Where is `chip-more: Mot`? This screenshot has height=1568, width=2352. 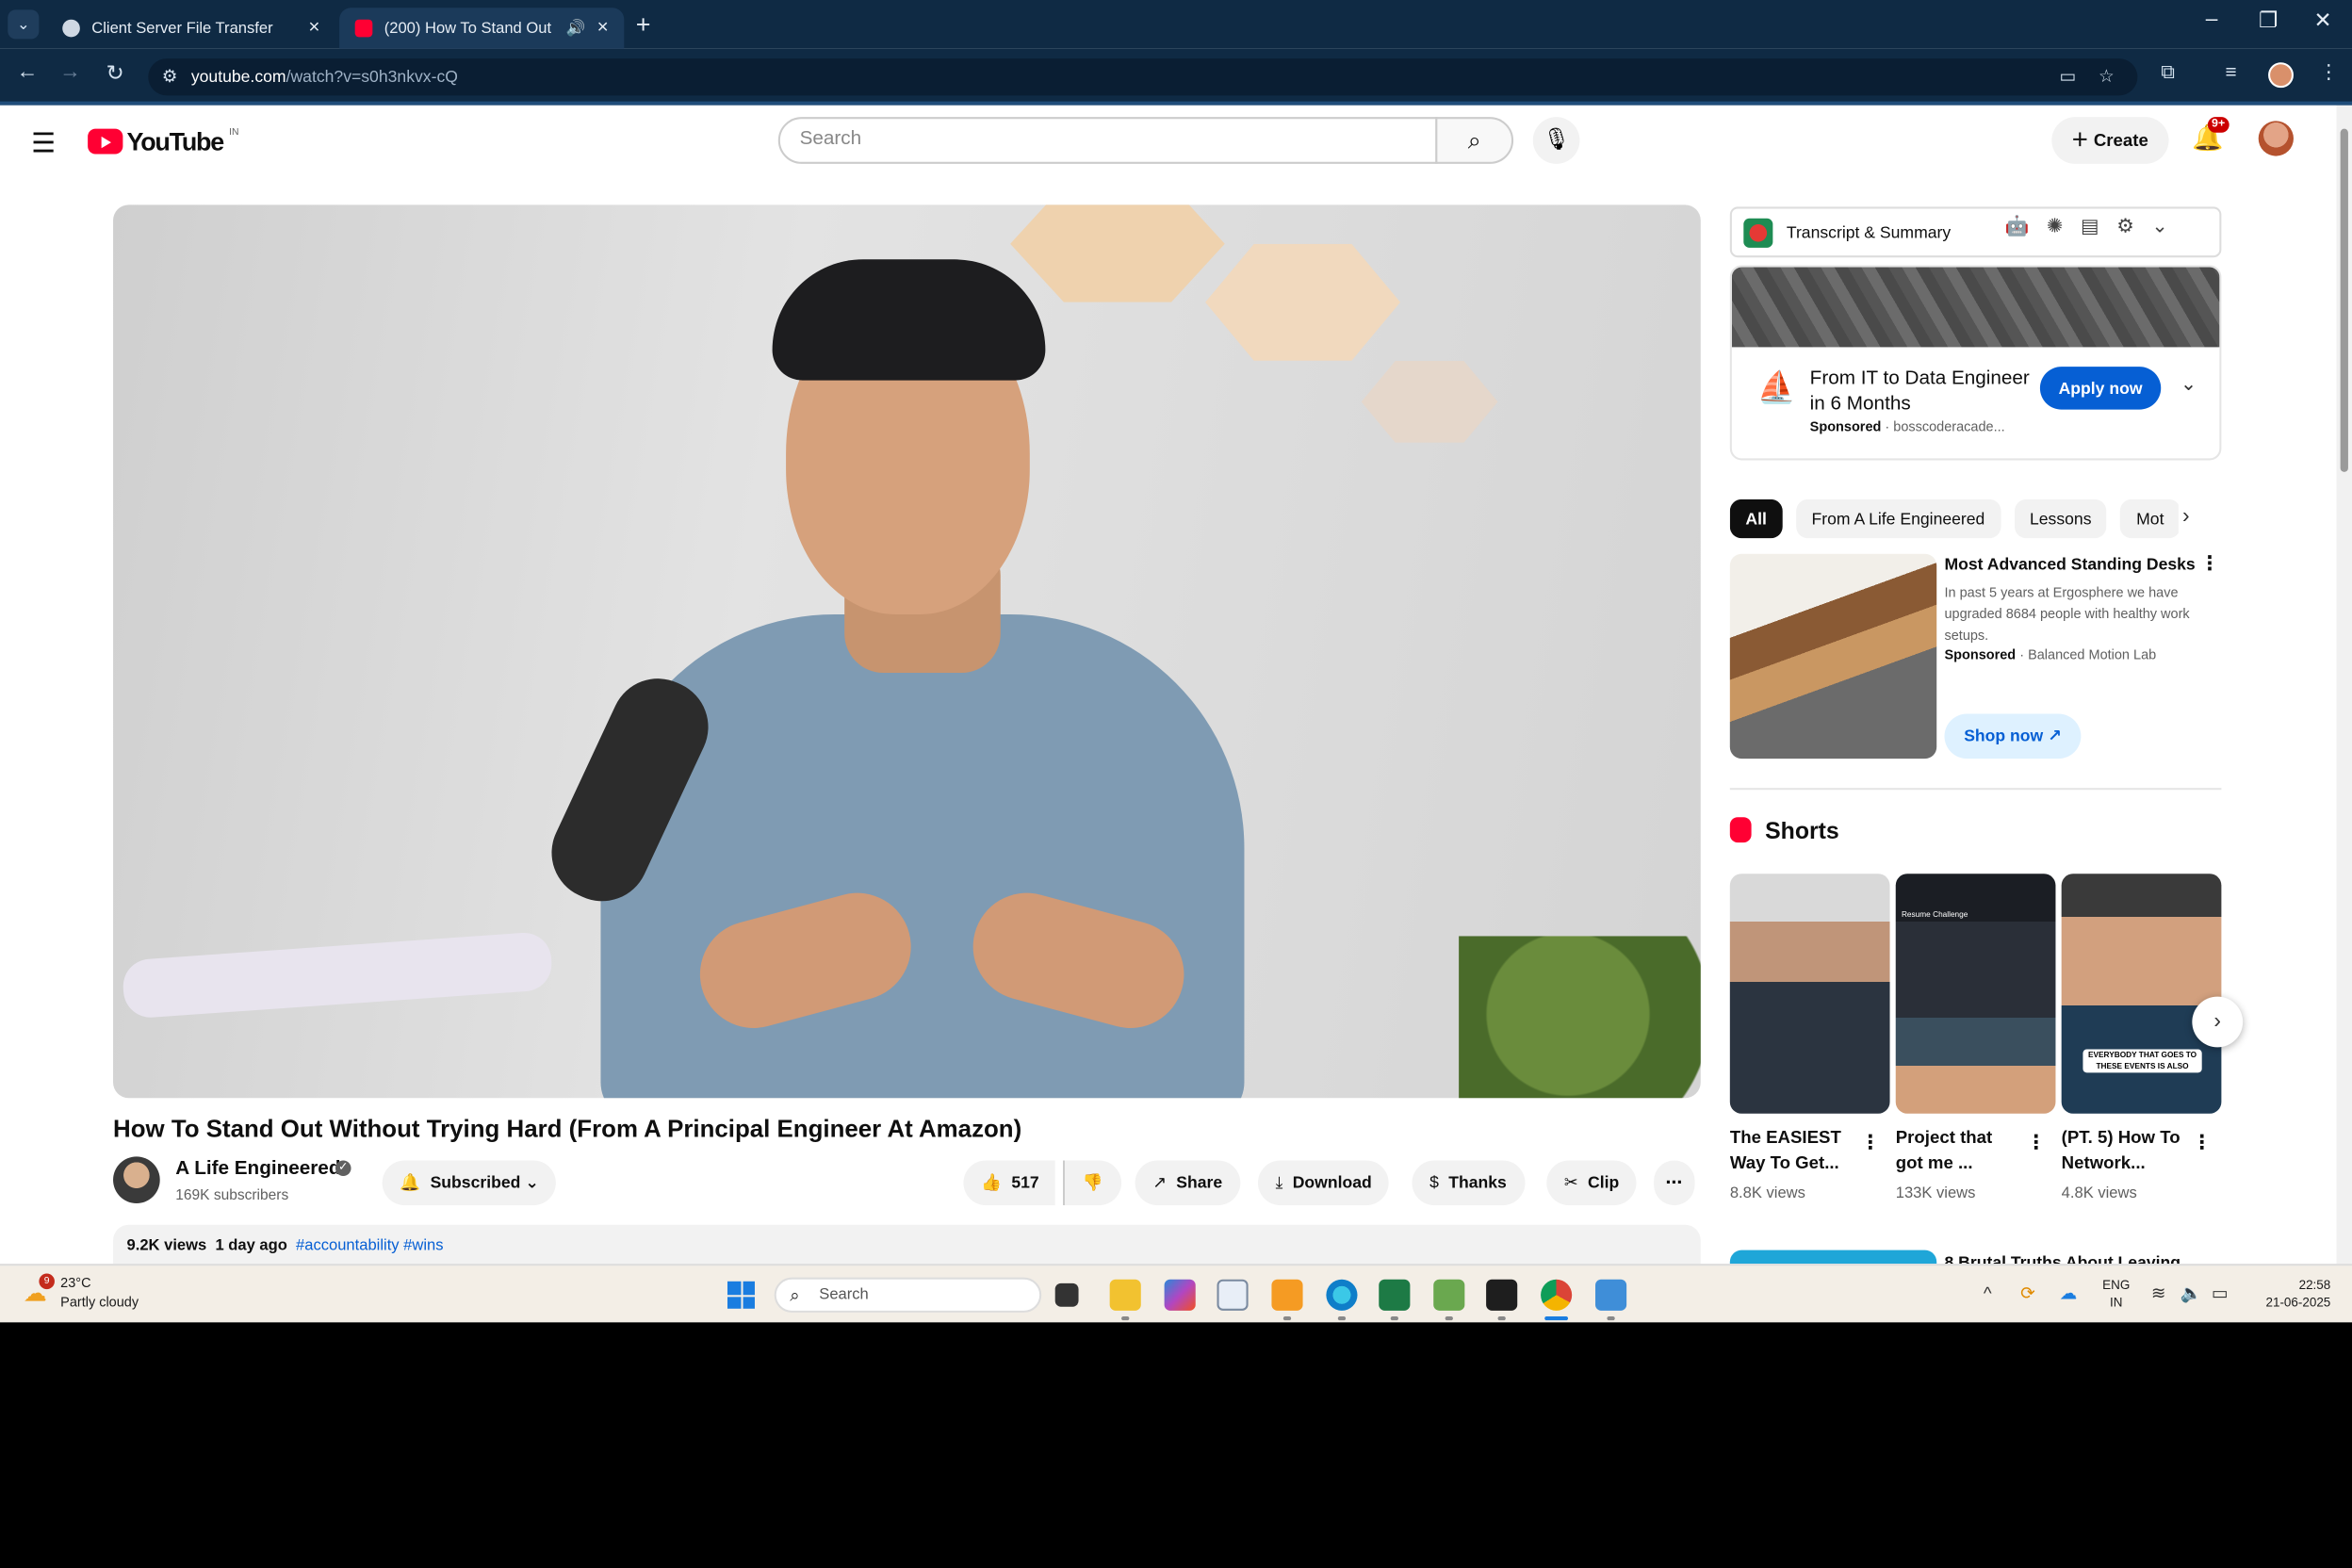
chip-more: Mot is located at coordinates (2149, 518).